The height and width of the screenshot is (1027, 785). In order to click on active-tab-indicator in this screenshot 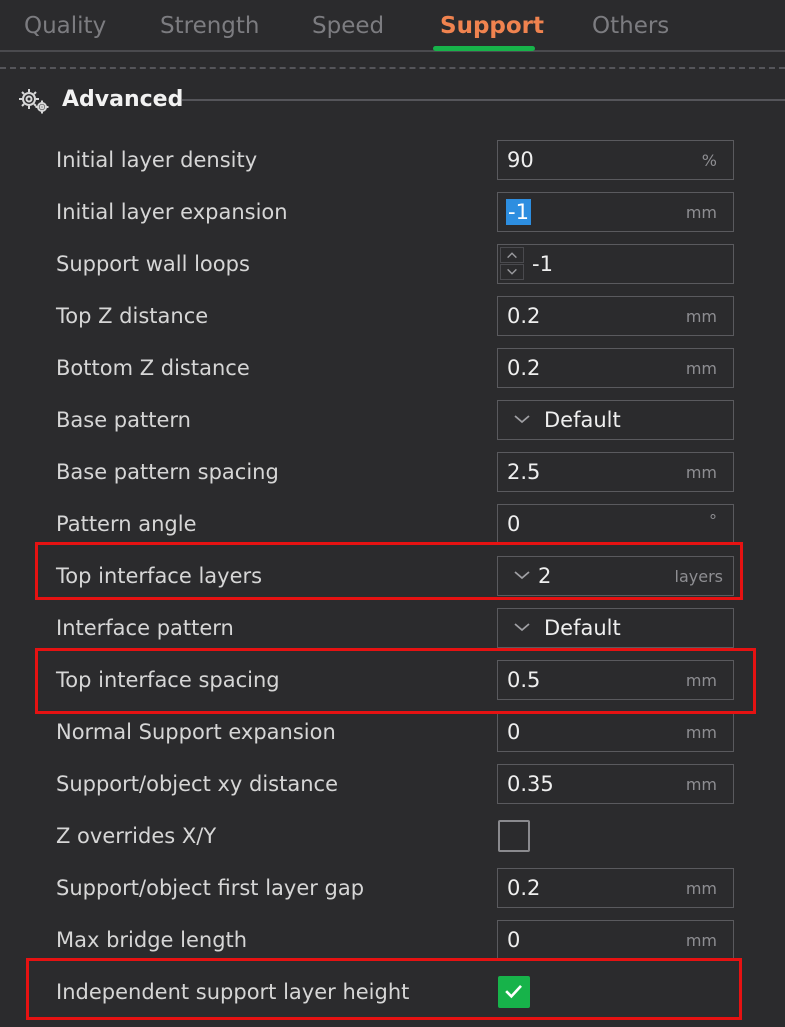, I will do `click(484, 48)`.